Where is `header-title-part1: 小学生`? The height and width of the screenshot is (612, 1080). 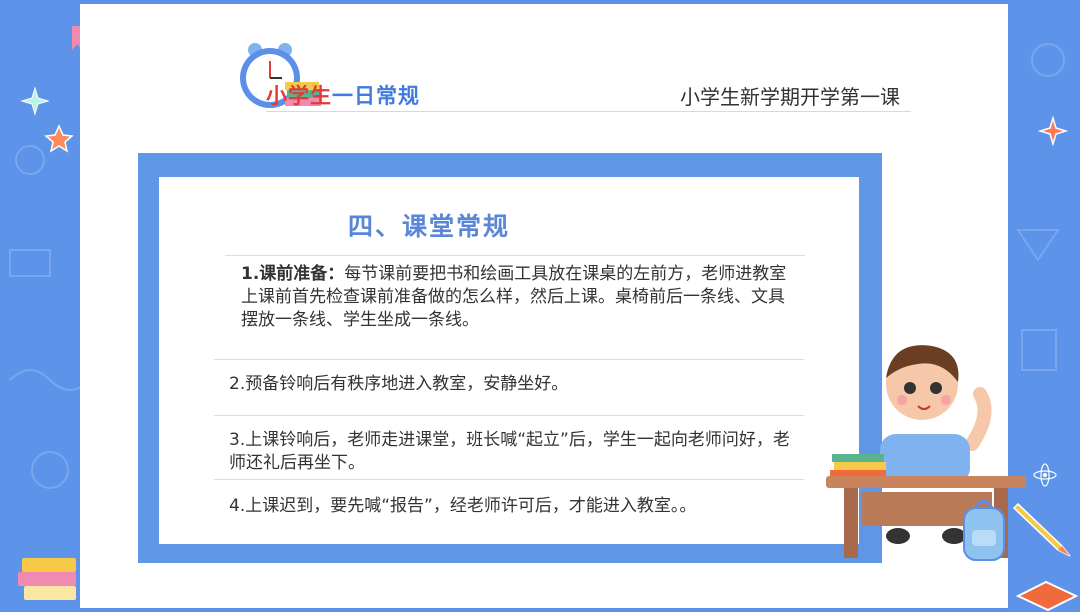 header-title-part1: 小学生 is located at coordinates (299, 96).